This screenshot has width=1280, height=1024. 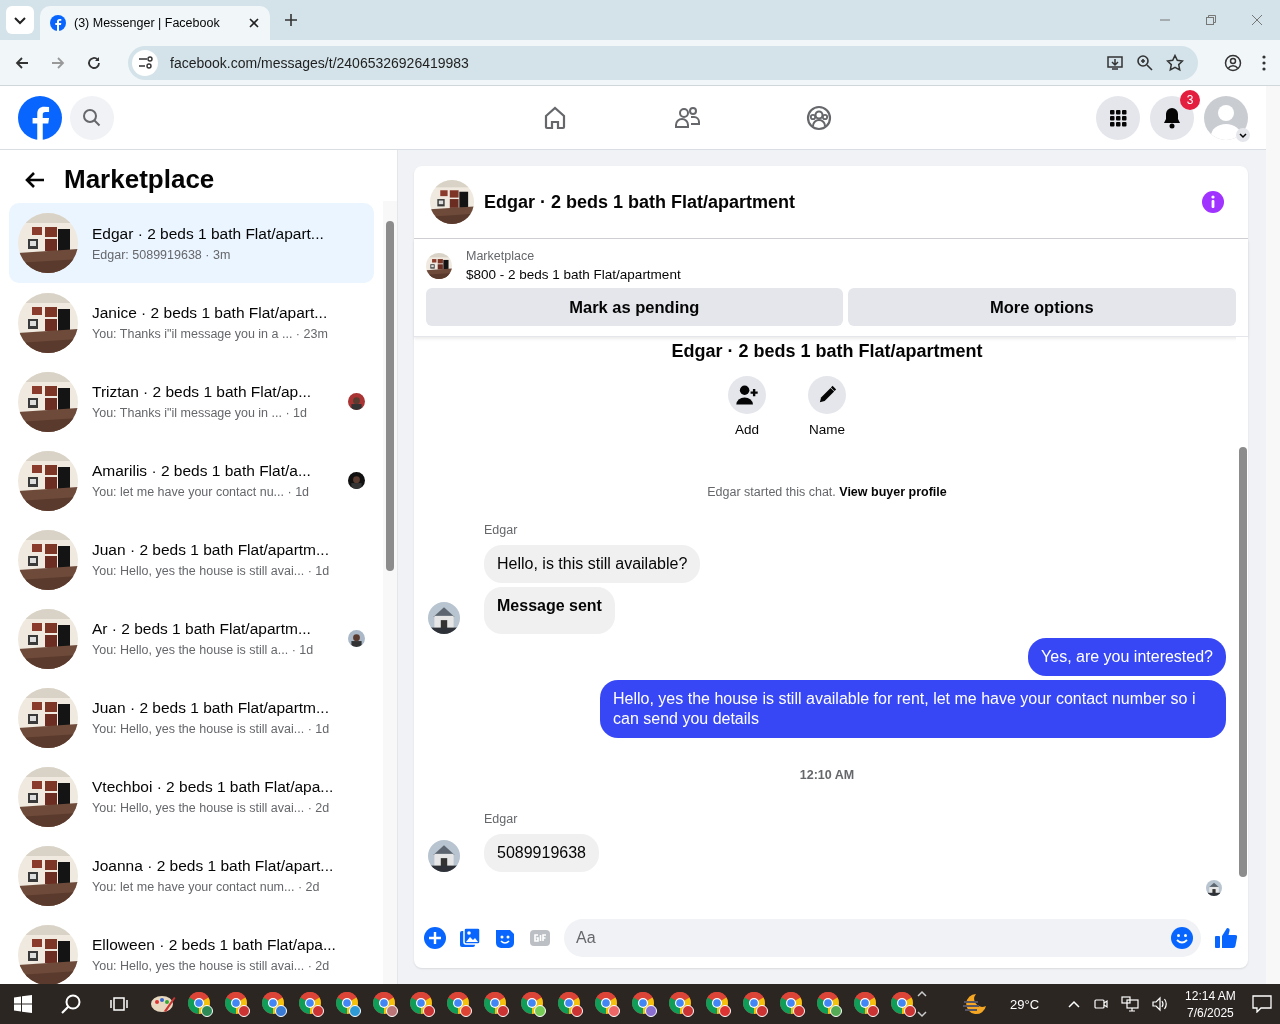 What do you see at coordinates (1172, 117) in the screenshot?
I see `notifications-button` at bounding box center [1172, 117].